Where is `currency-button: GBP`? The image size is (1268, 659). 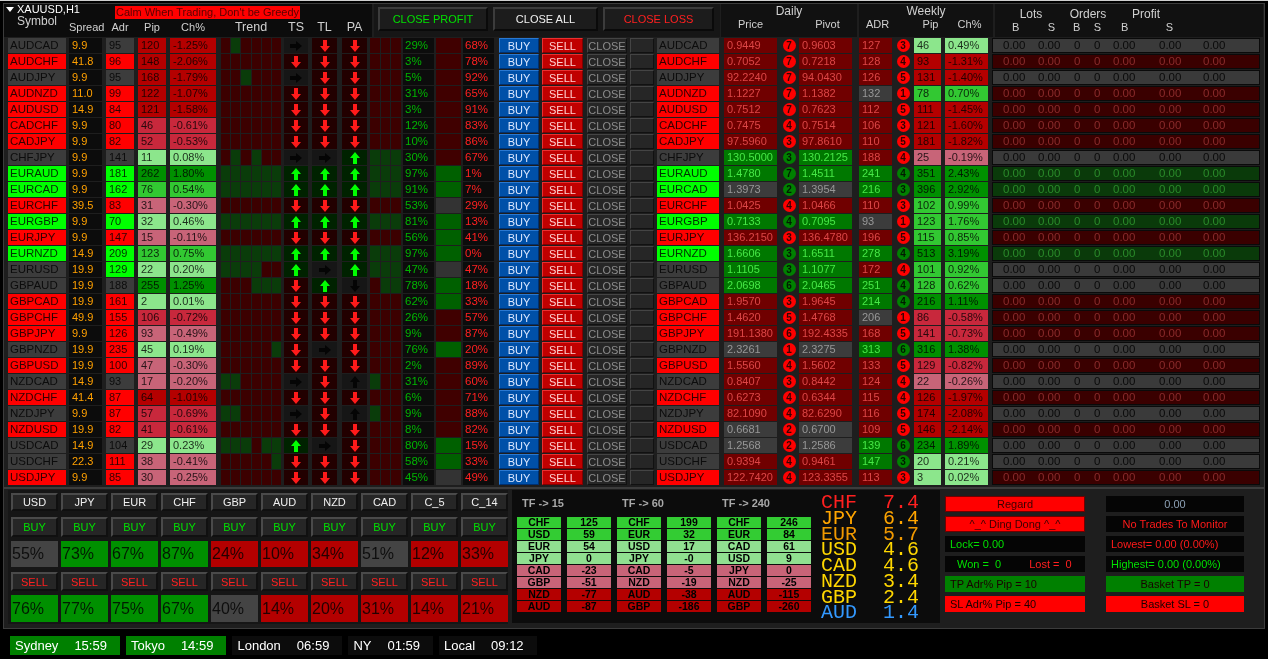 currency-button: GBP is located at coordinates (234, 502).